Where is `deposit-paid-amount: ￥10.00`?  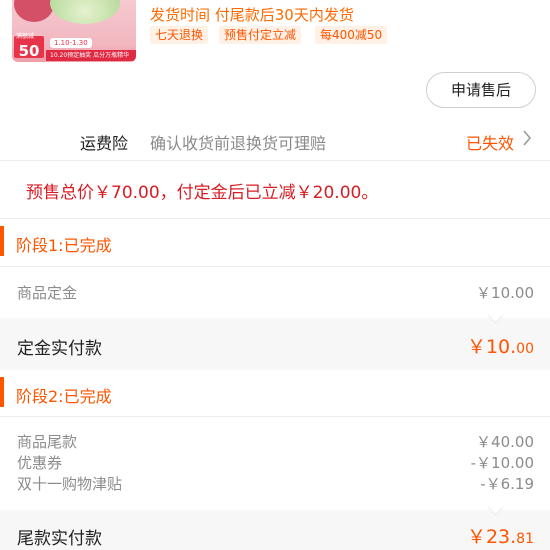 deposit-paid-amount: ￥10.00 is located at coordinates (500, 347).